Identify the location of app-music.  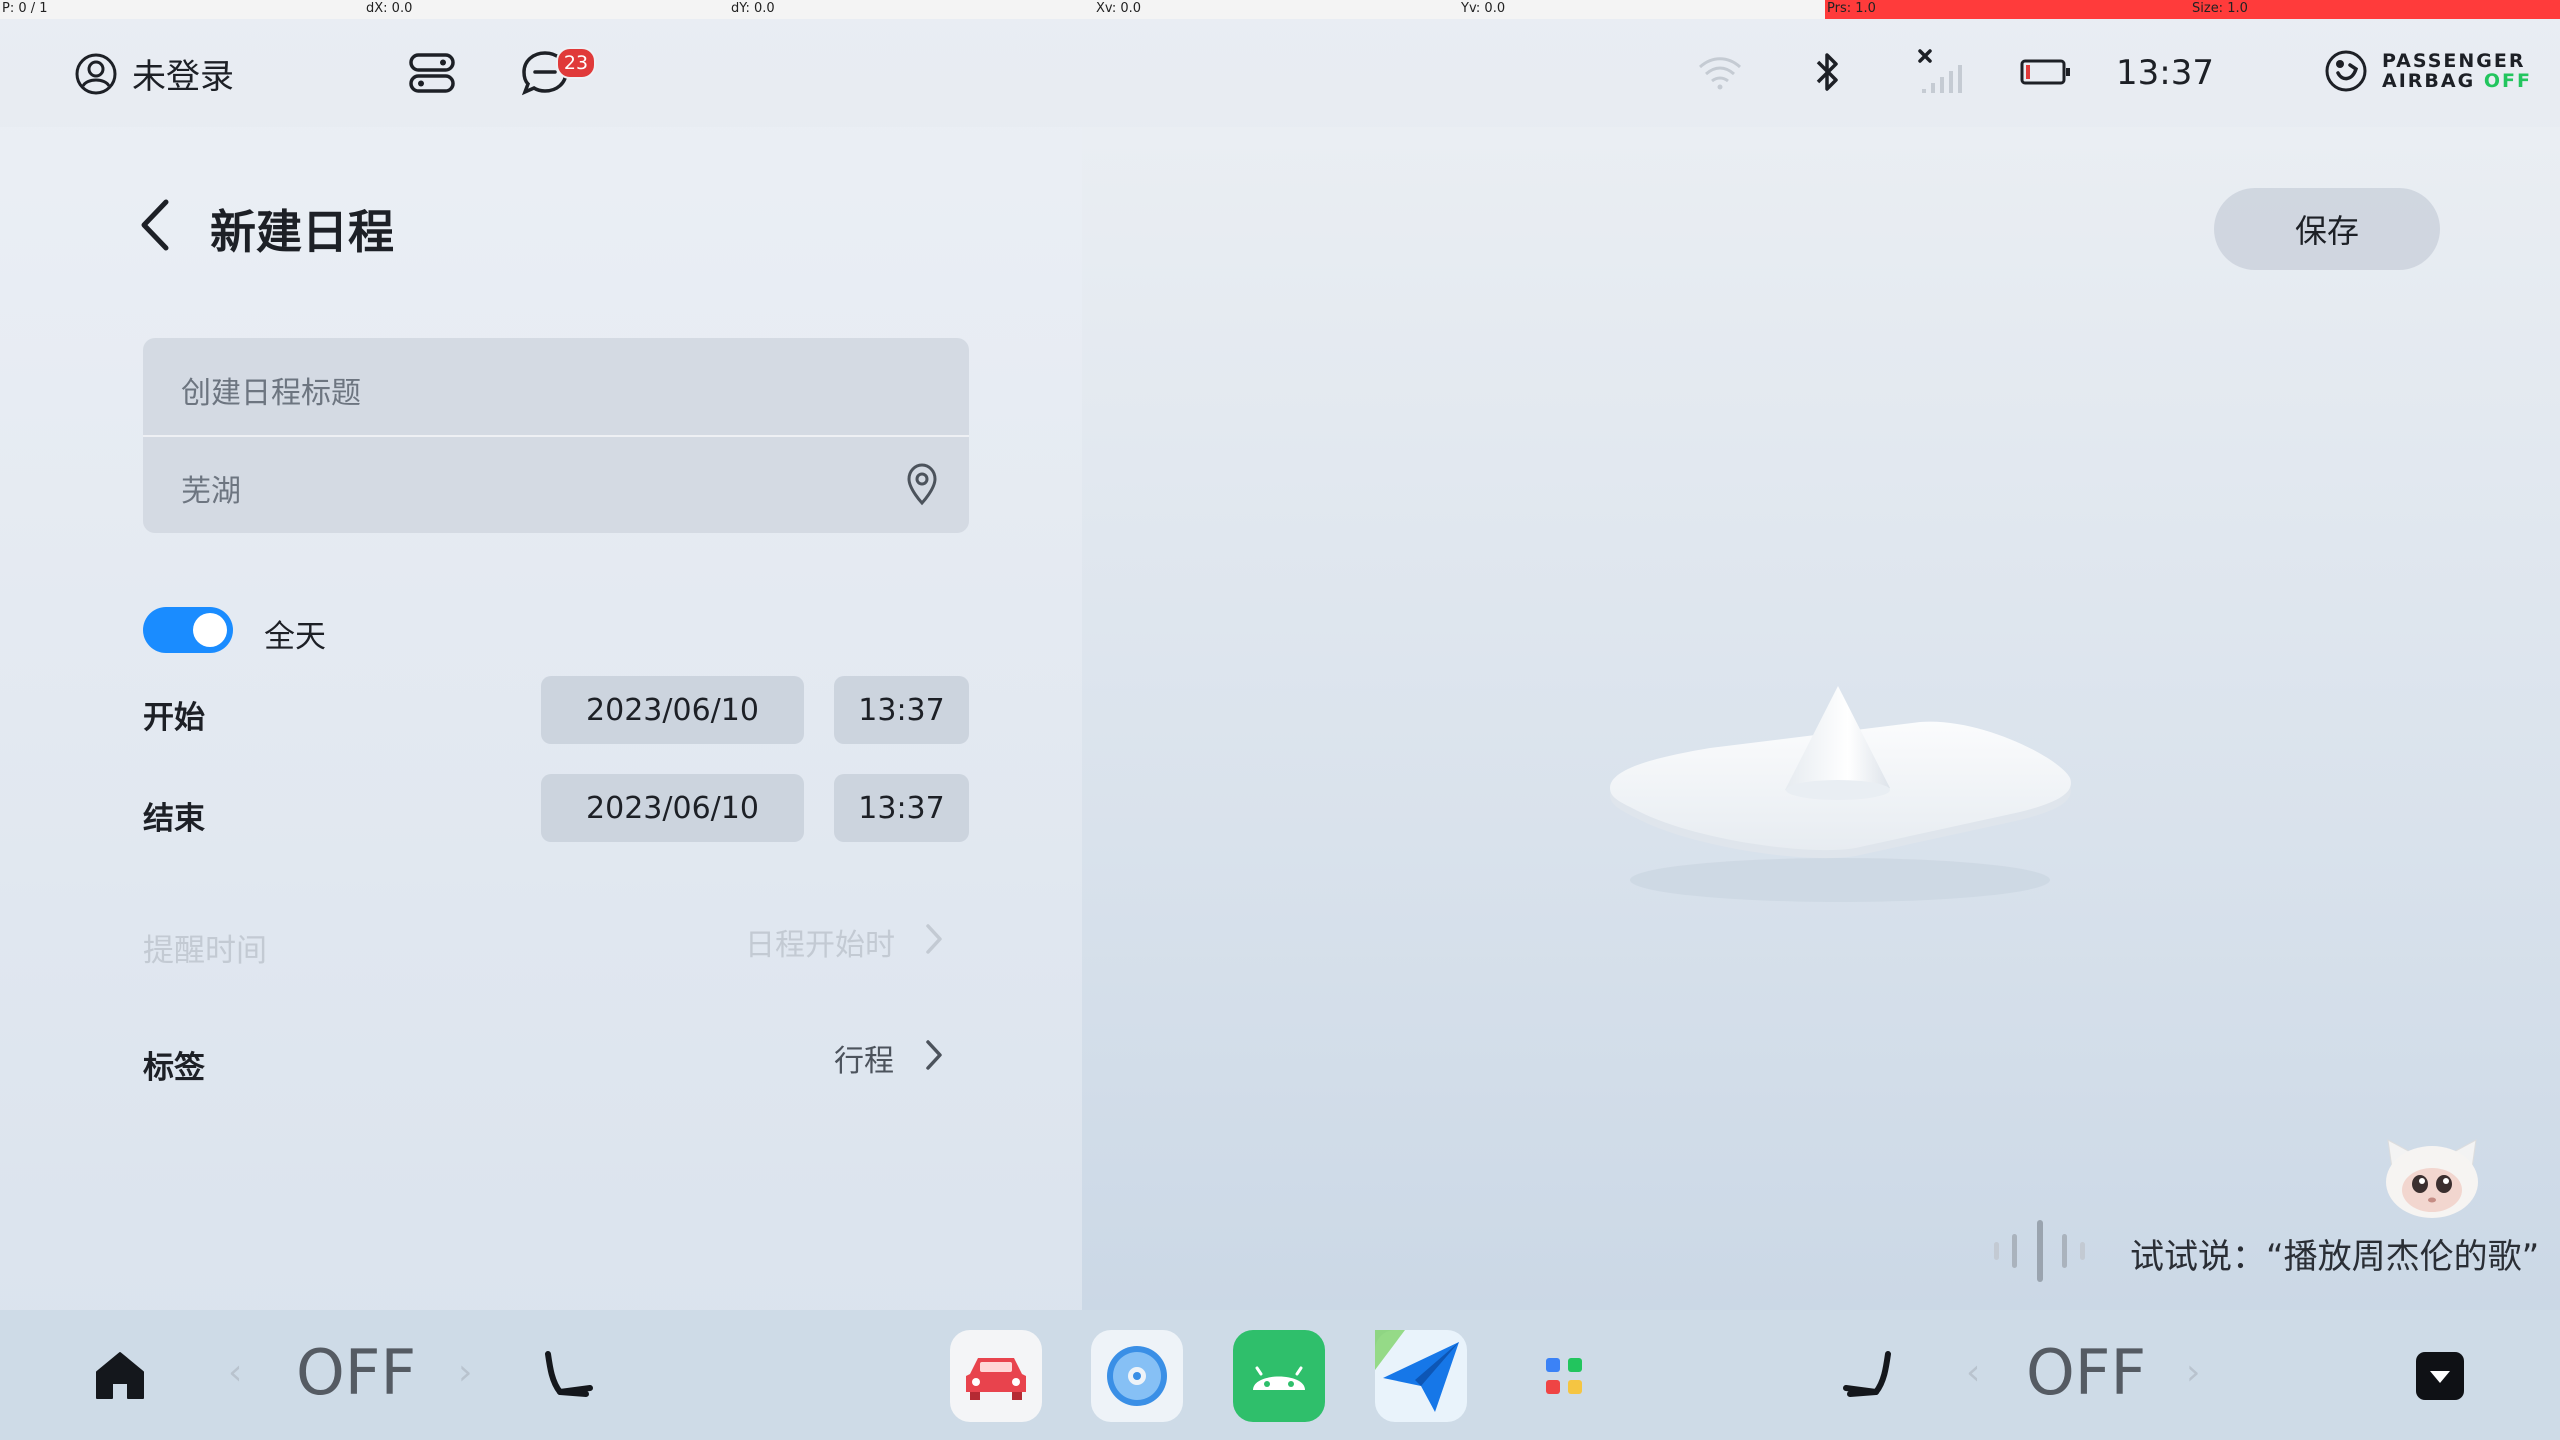
(1137, 1376).